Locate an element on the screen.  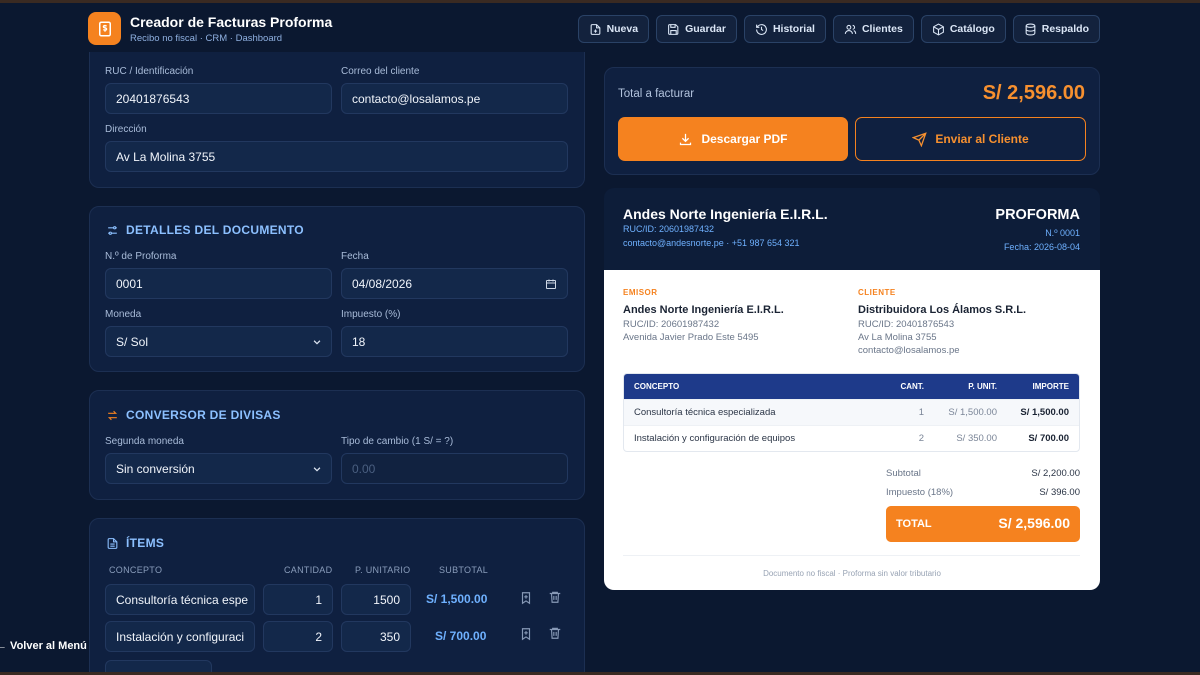
exchange-rate-input: 0.00 is located at coordinates (454, 468).